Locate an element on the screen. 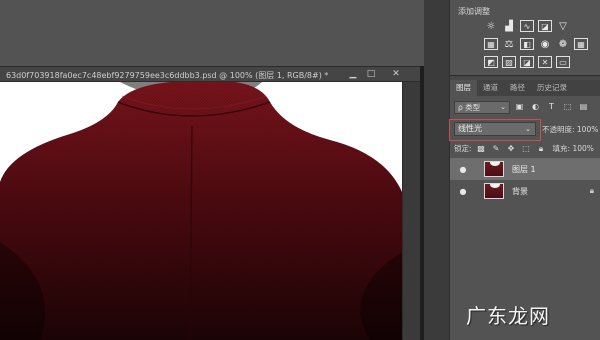  tab-history: 历史记录 is located at coordinates (552, 88).